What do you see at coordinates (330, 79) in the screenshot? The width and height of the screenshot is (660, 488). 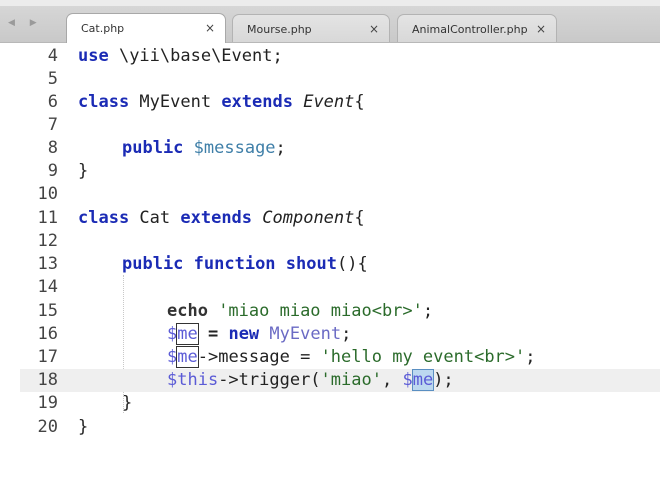 I see `code-line: 5` at bounding box center [330, 79].